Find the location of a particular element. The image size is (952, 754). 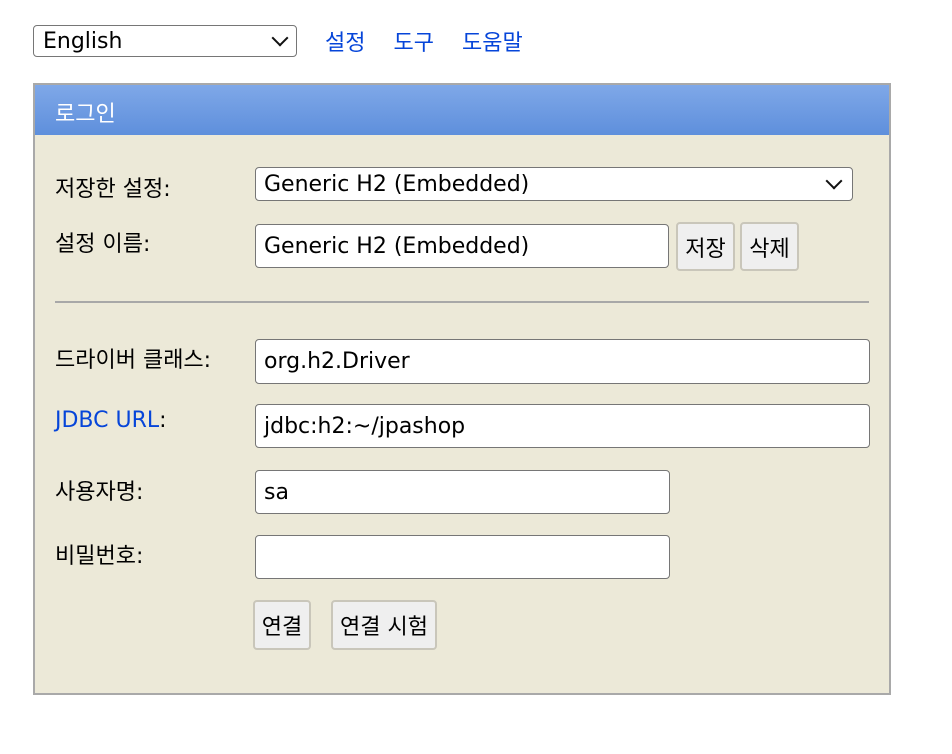

language-select-value: English is located at coordinates (83, 41).